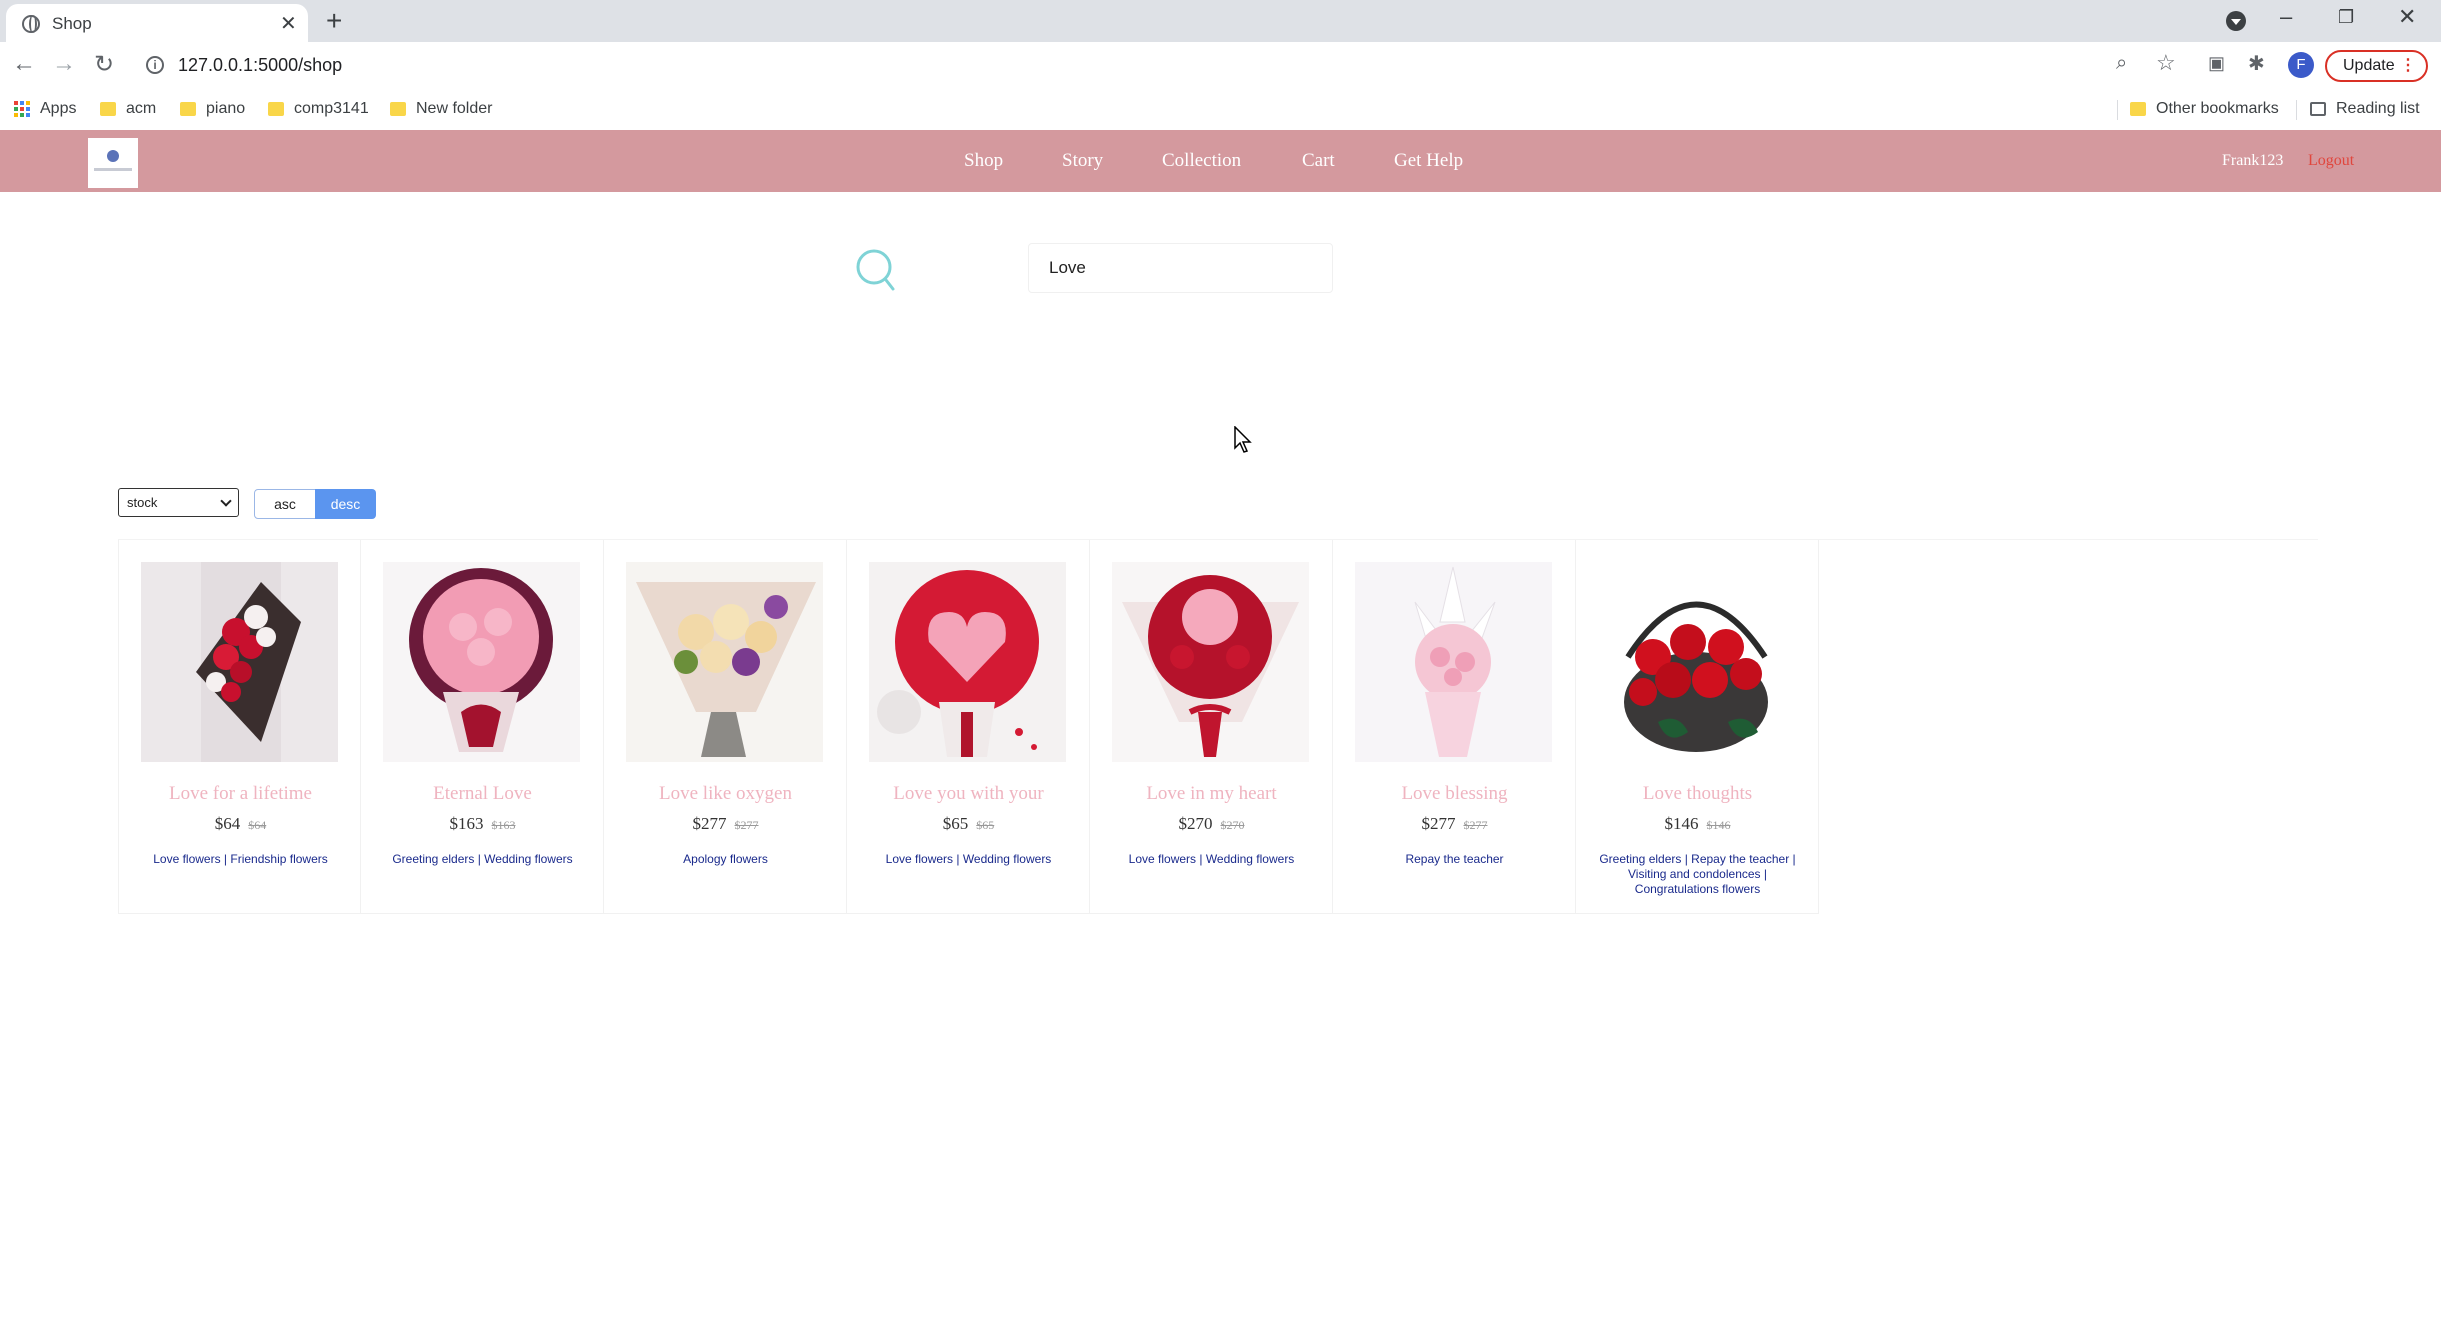 This screenshot has height=1323, width=2441. I want to click on product-old-price: $146, so click(1718, 825).